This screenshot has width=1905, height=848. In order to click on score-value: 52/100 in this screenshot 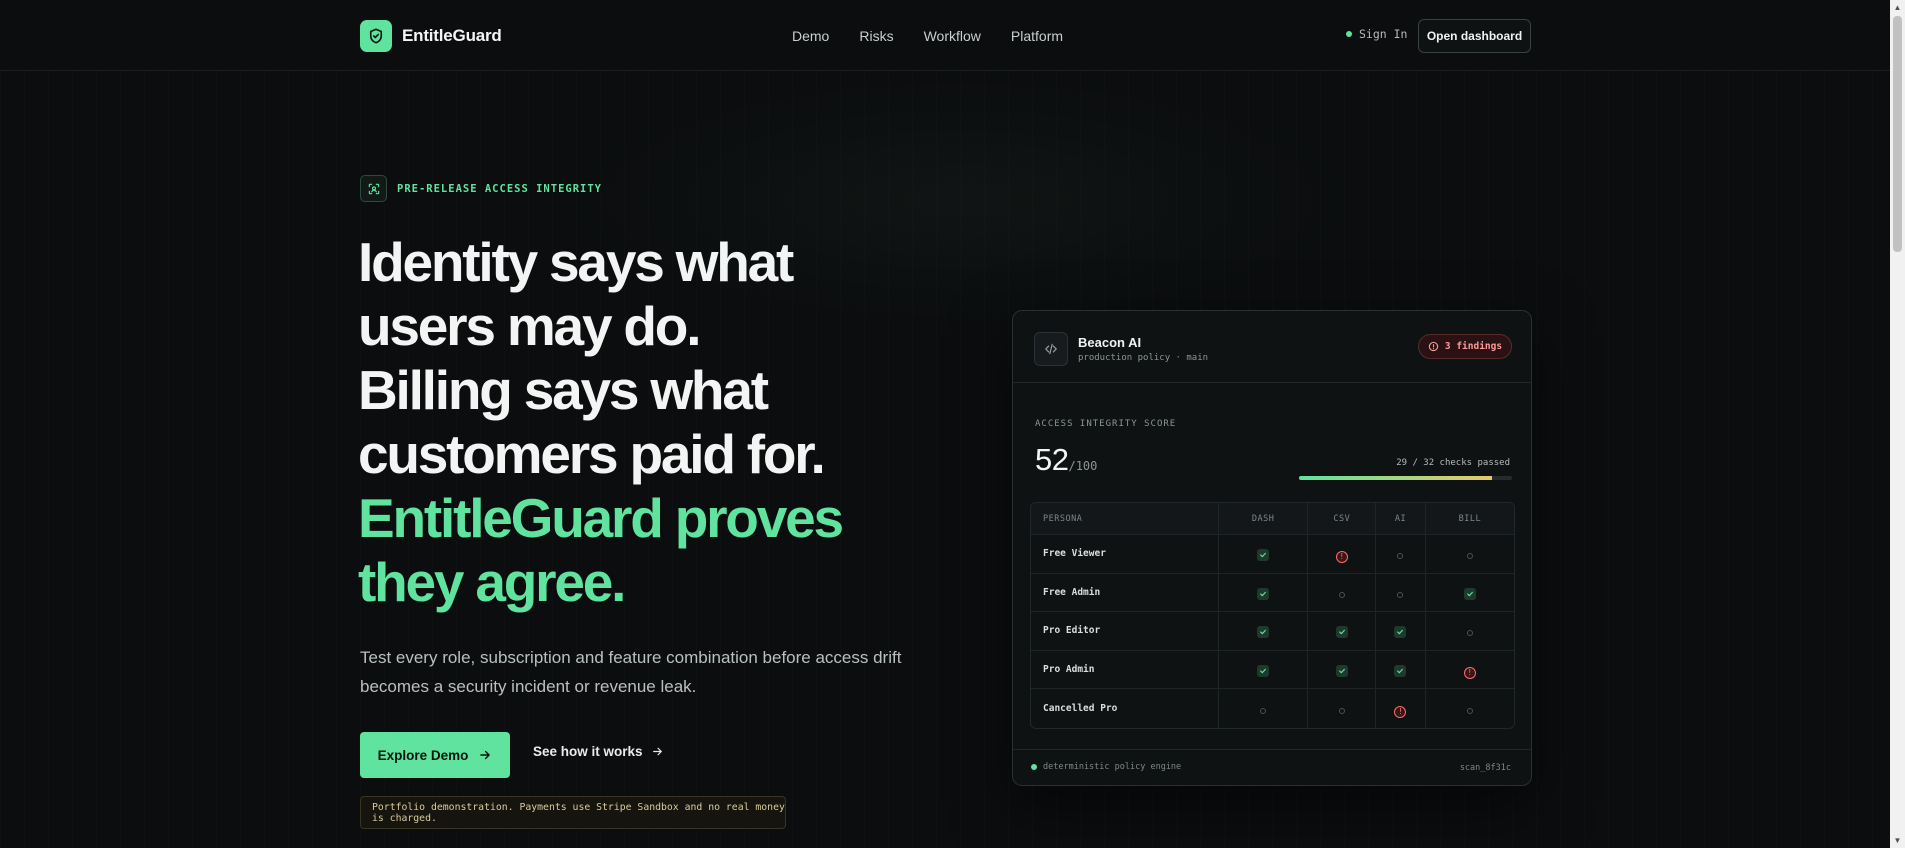, I will do `click(1066, 460)`.